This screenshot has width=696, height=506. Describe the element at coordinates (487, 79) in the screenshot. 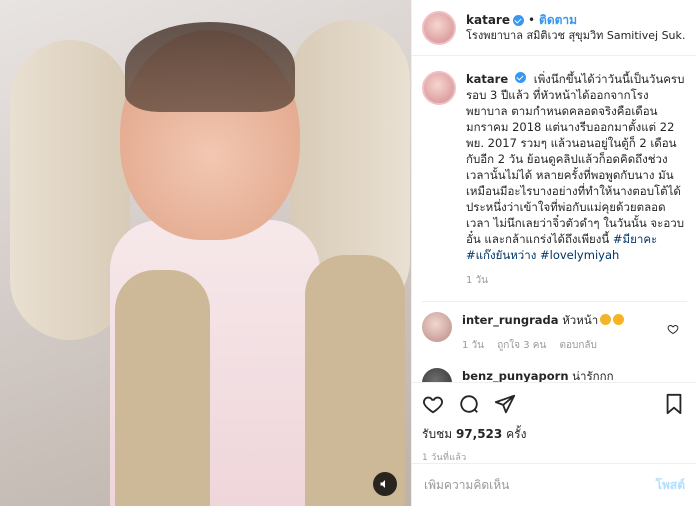

I see `caption-username: katare` at that location.